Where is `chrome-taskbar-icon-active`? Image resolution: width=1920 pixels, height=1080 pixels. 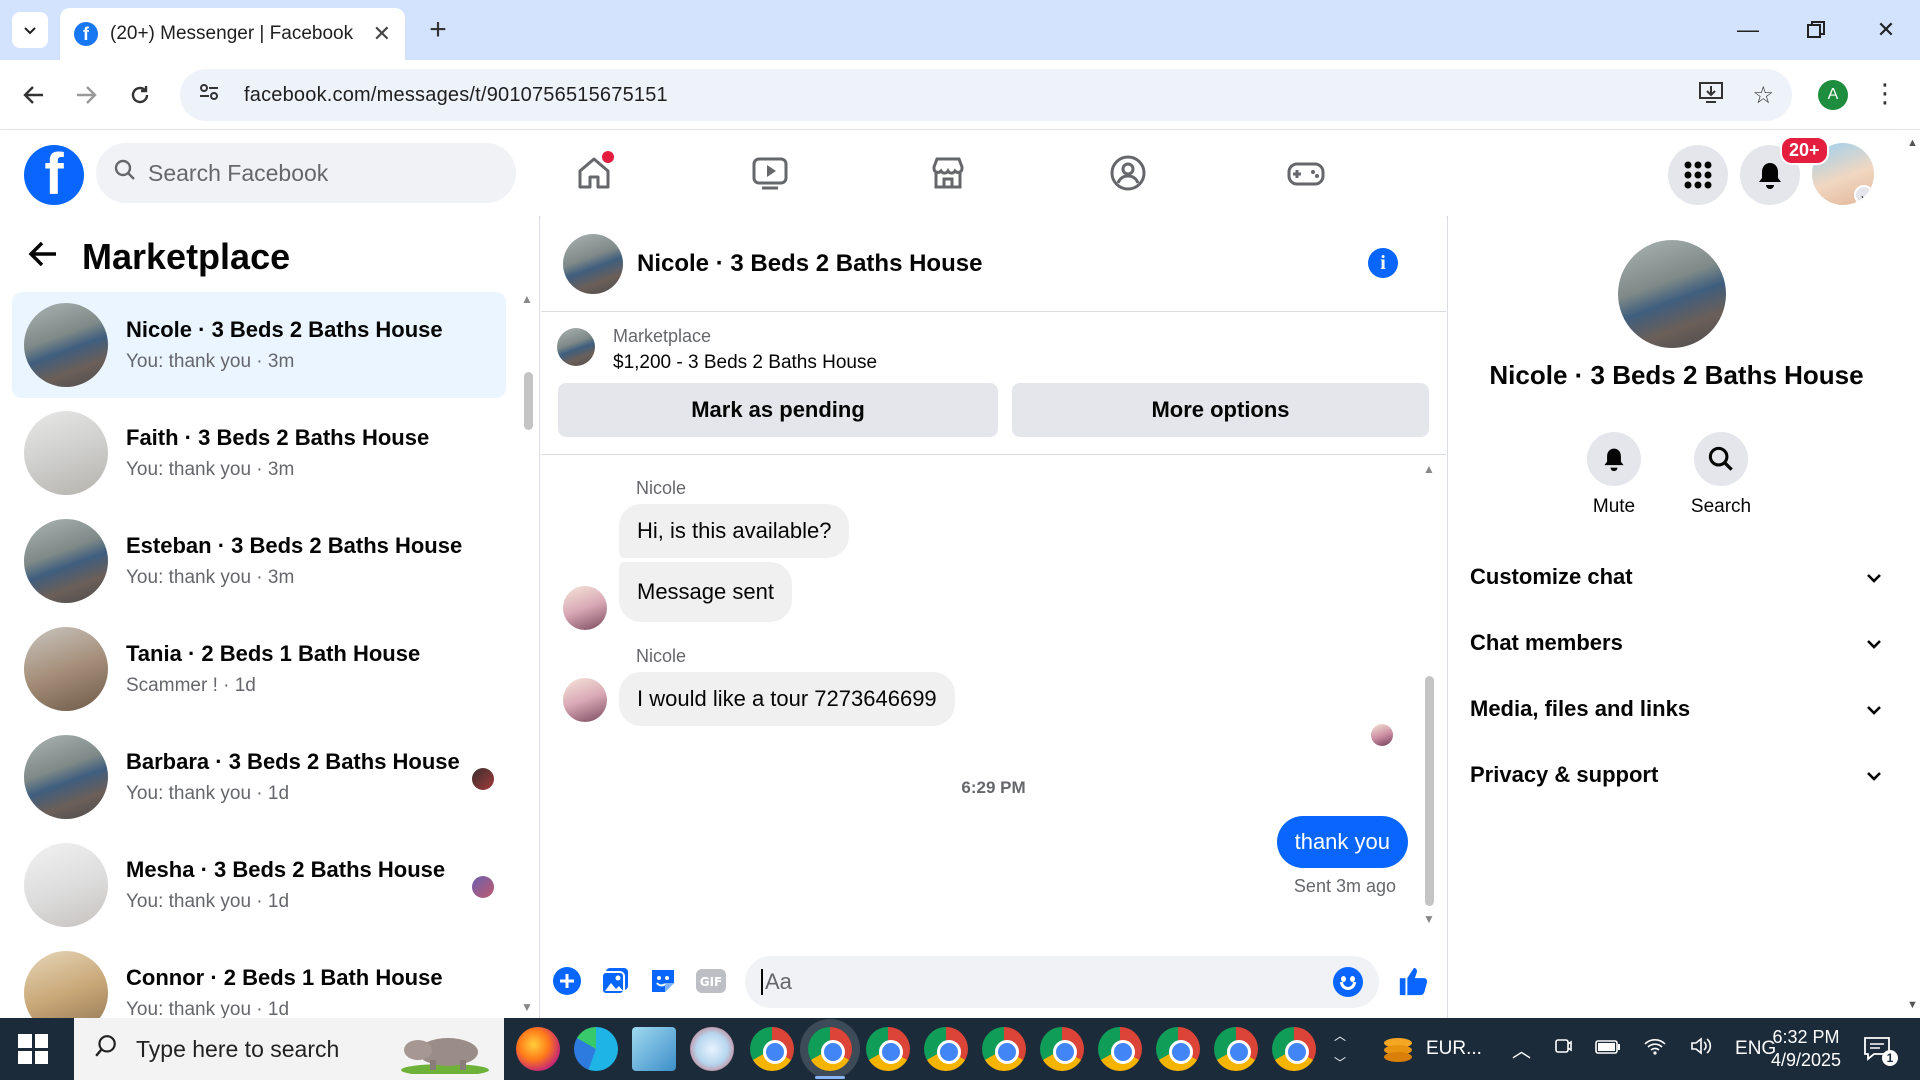
chrome-taskbar-icon-active is located at coordinates (830, 1049).